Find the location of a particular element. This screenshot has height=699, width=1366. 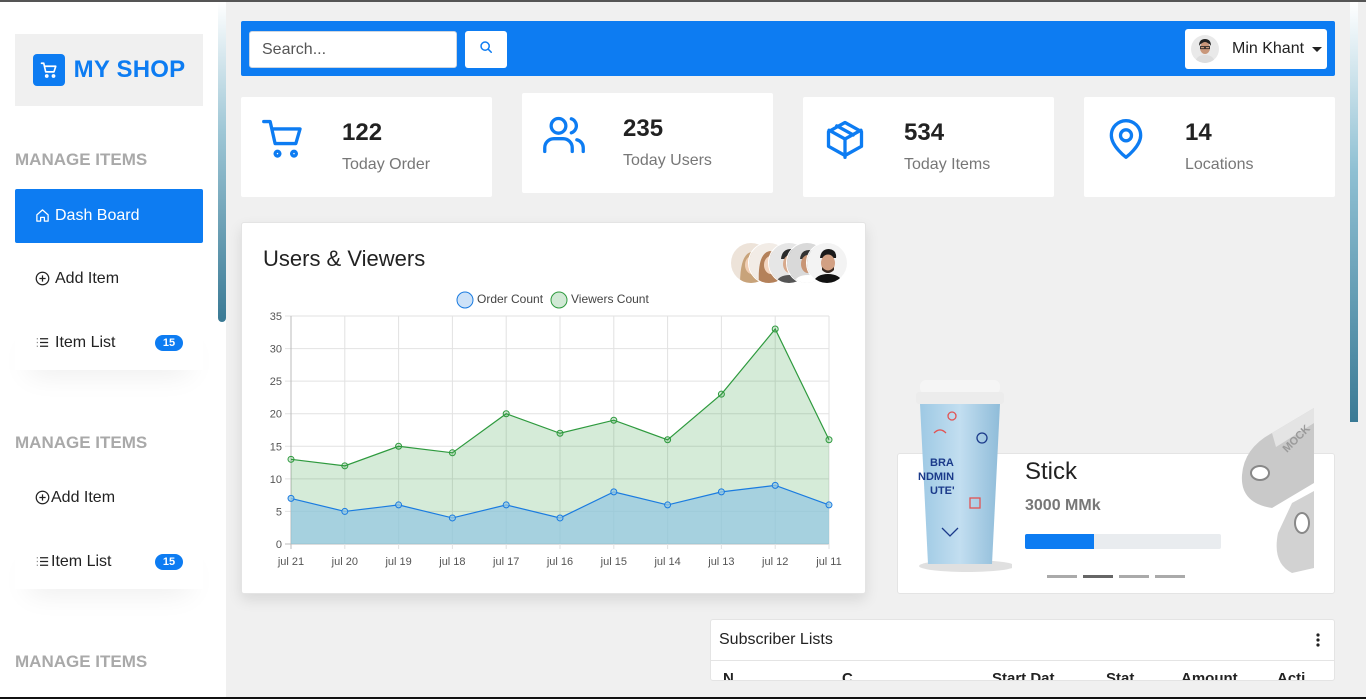

usb-stick-image: MOCK is located at coordinates (1273, 490).